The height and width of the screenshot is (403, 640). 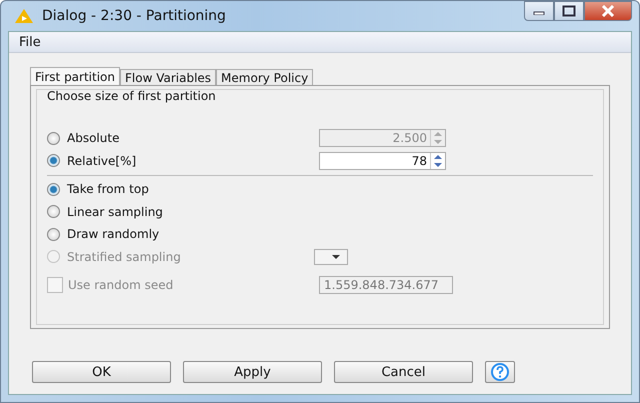 What do you see at coordinates (500, 372) in the screenshot?
I see `help-button` at bounding box center [500, 372].